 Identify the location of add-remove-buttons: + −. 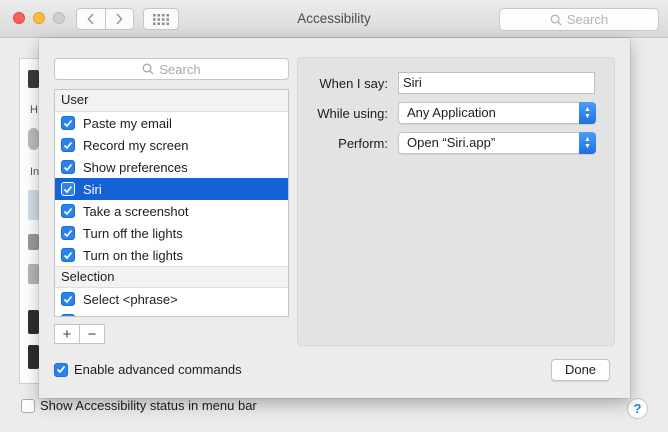
(79, 334).